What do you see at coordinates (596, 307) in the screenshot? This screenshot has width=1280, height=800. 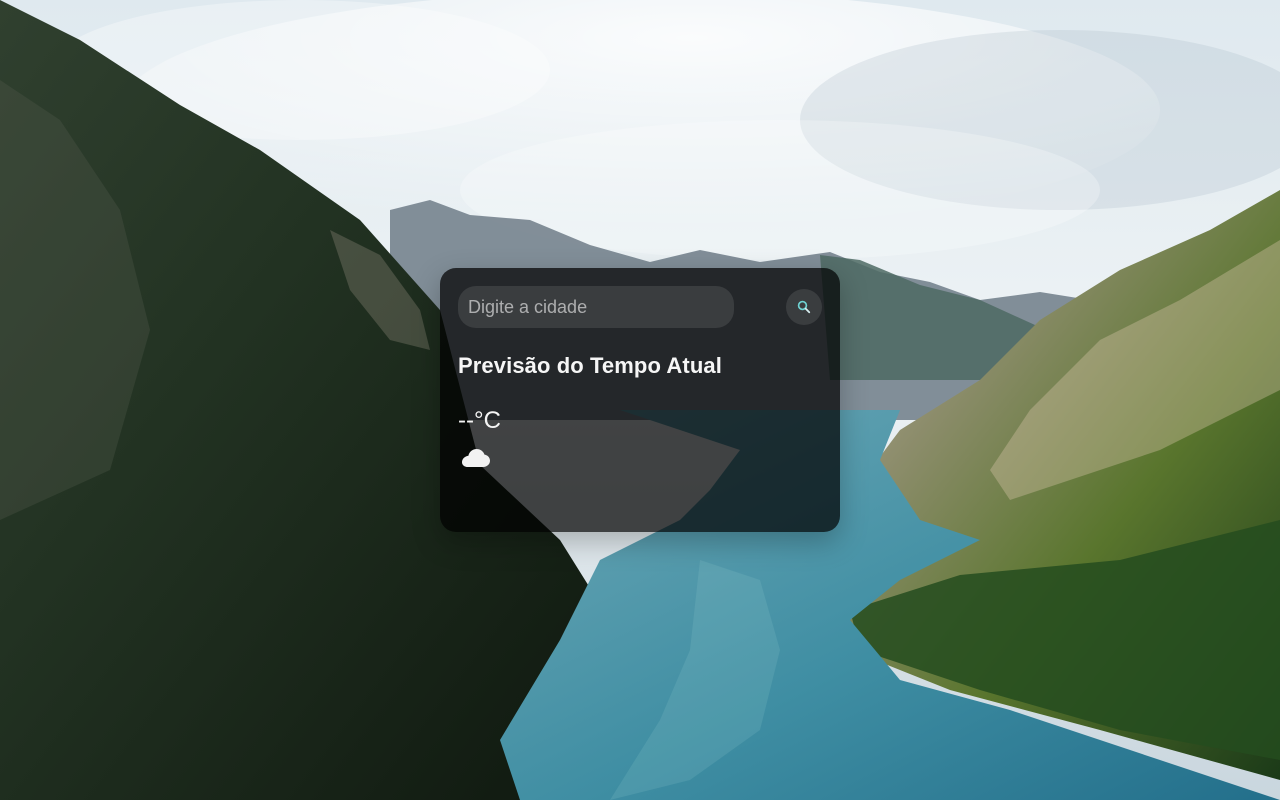 I see `city-search-input` at bounding box center [596, 307].